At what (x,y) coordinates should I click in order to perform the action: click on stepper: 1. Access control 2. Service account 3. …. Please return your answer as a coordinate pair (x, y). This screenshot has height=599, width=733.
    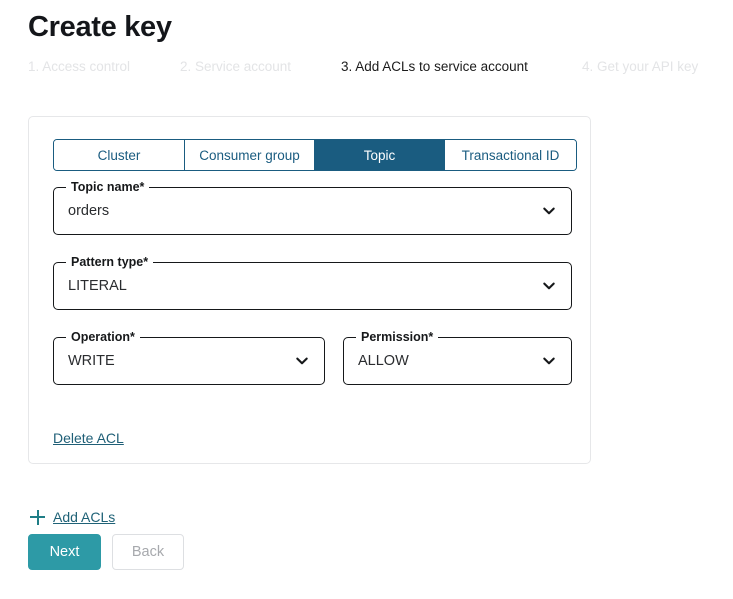
    Looking at the image, I should click on (373, 67).